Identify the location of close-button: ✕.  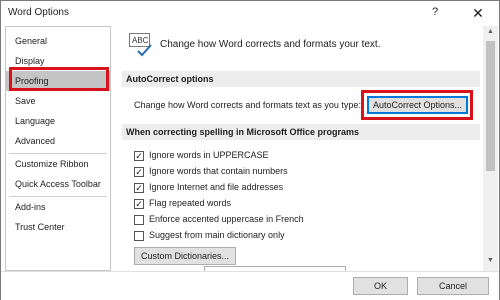
(478, 13).